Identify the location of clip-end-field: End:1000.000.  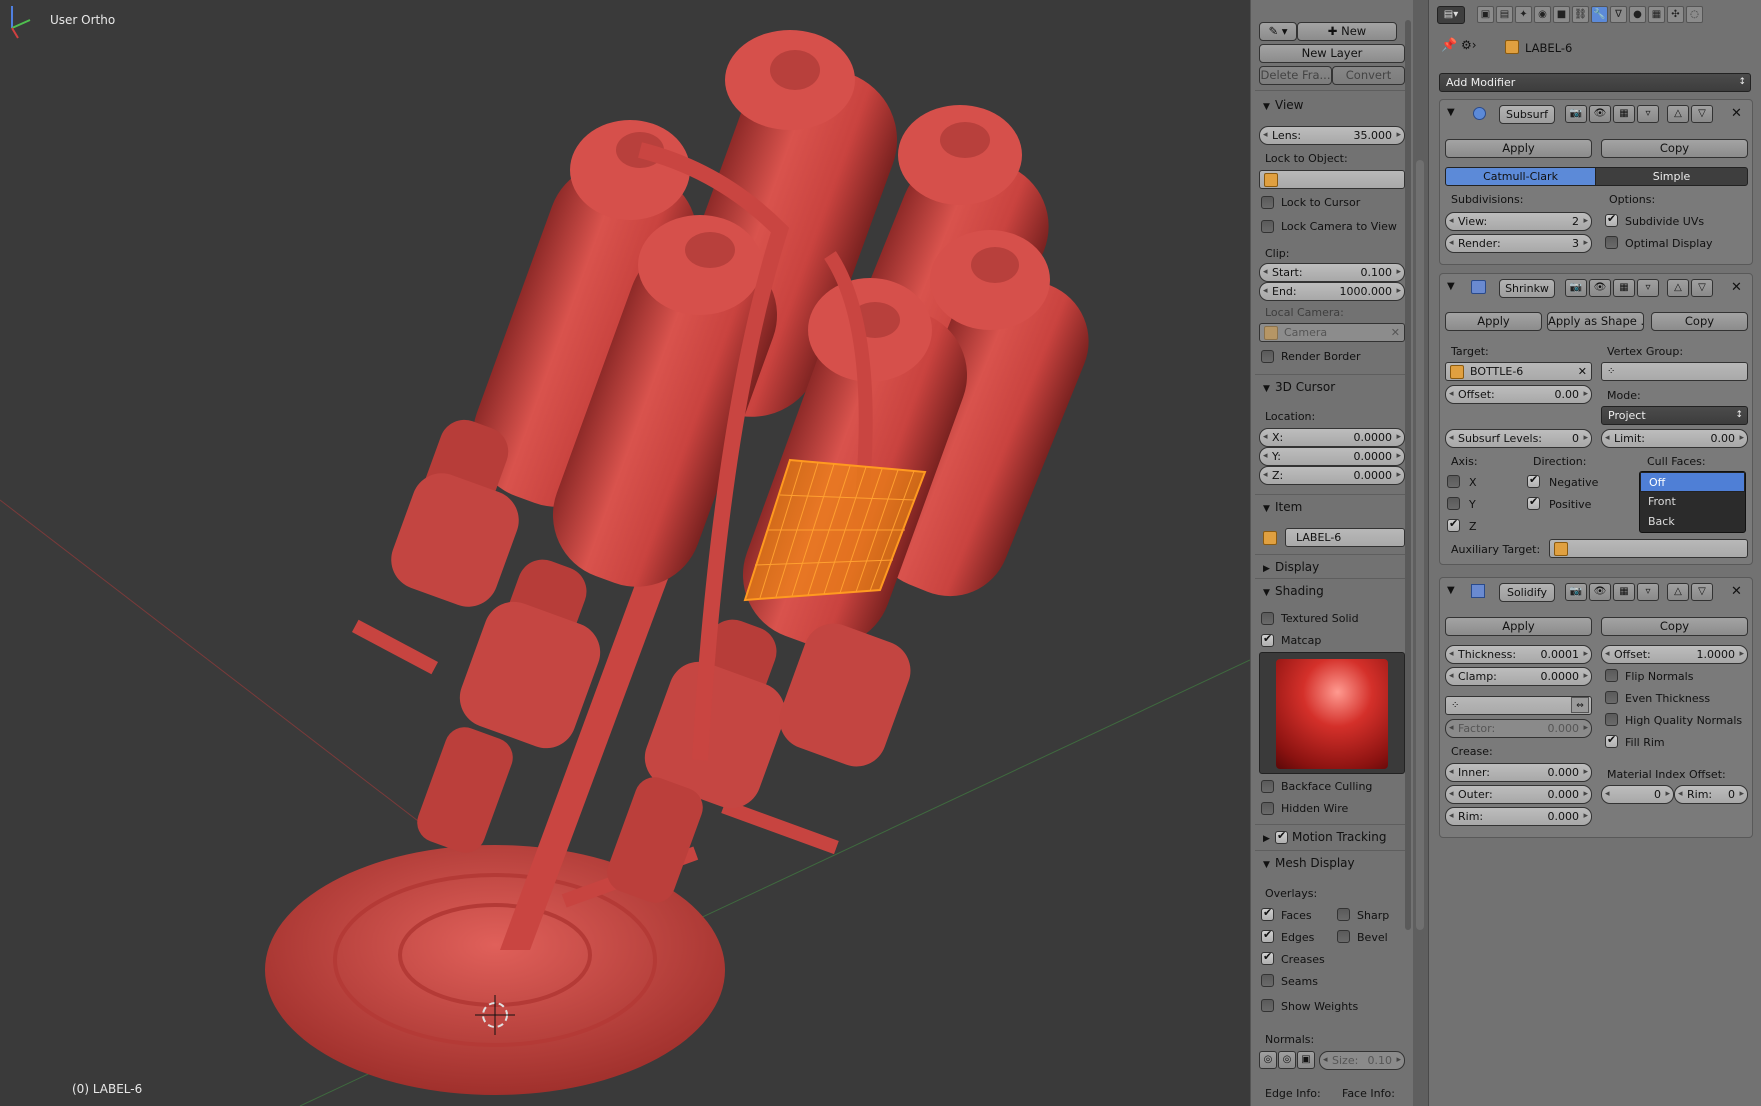
(1332, 291).